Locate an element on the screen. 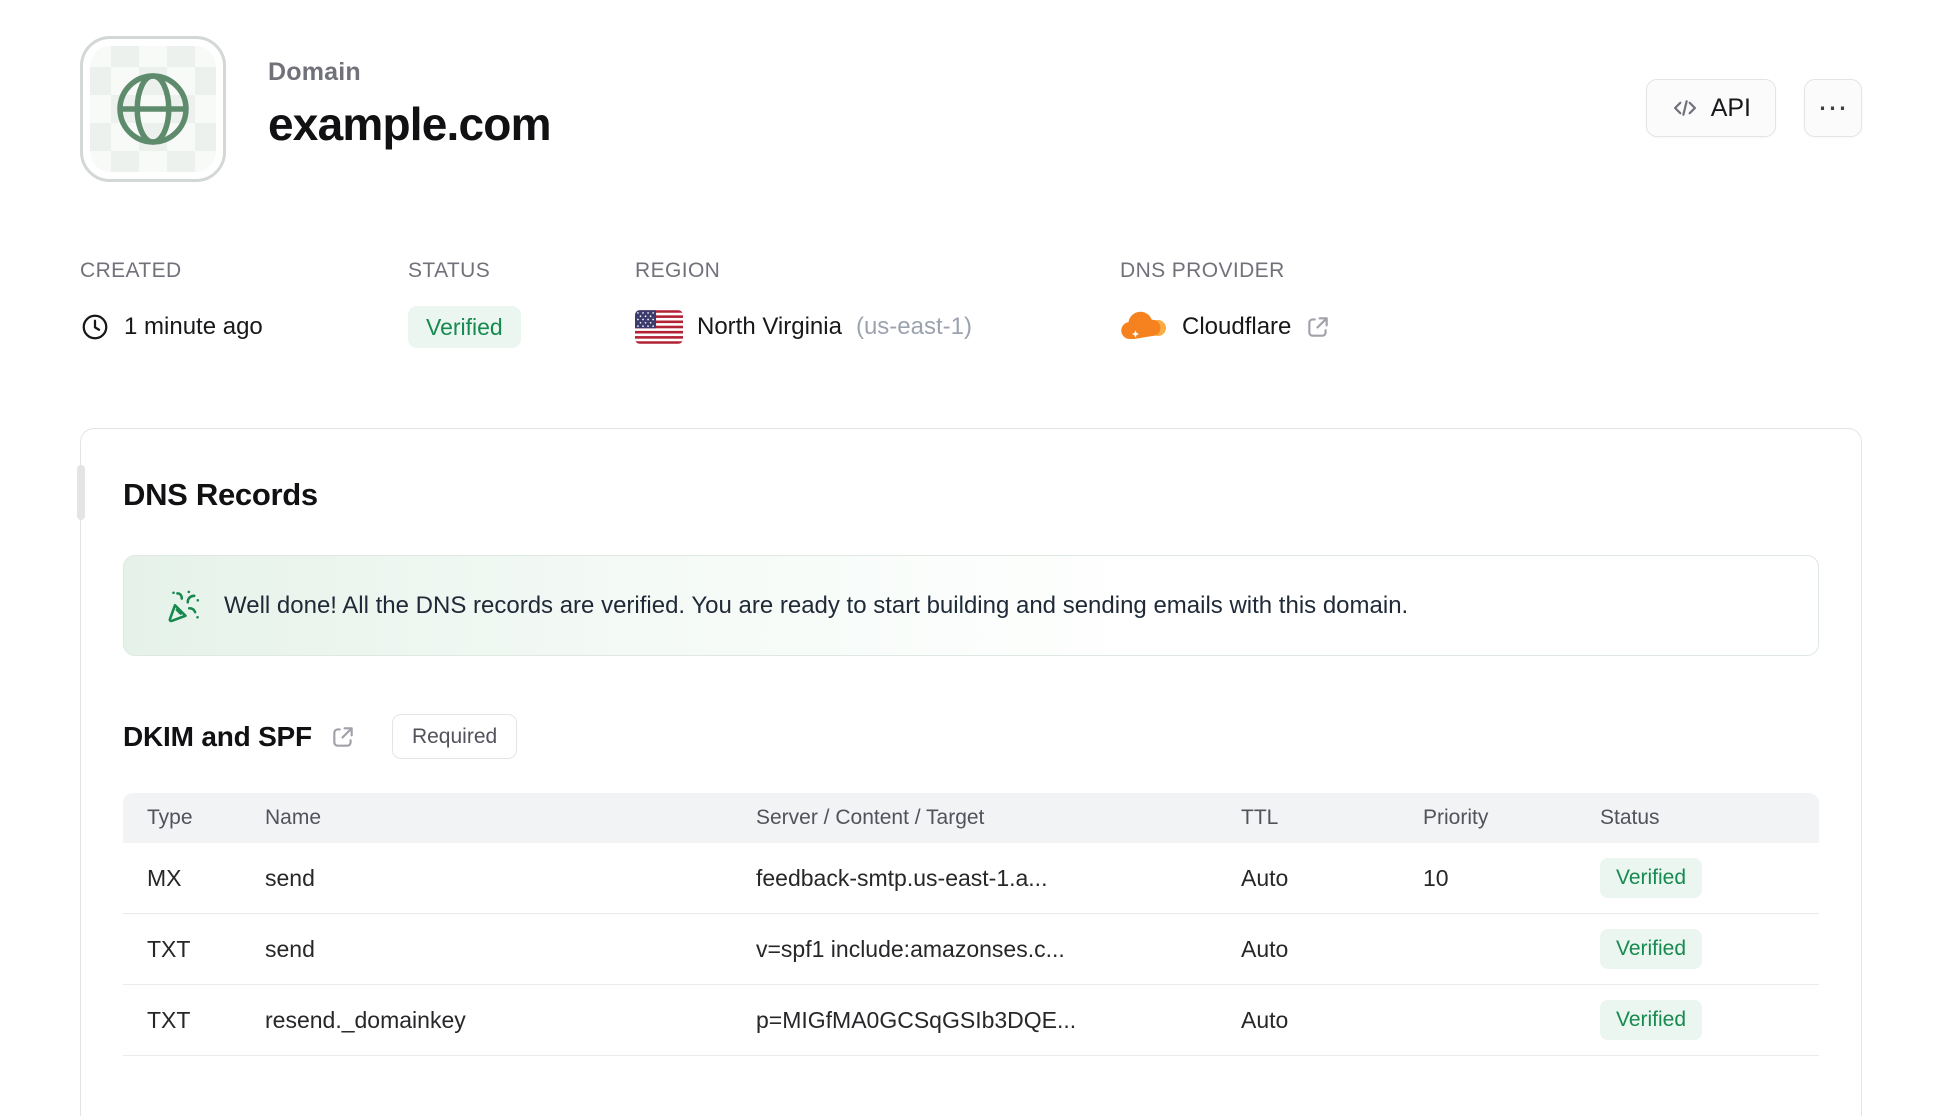  dns-provider-value: Cloudflare is located at coordinates (1237, 326).